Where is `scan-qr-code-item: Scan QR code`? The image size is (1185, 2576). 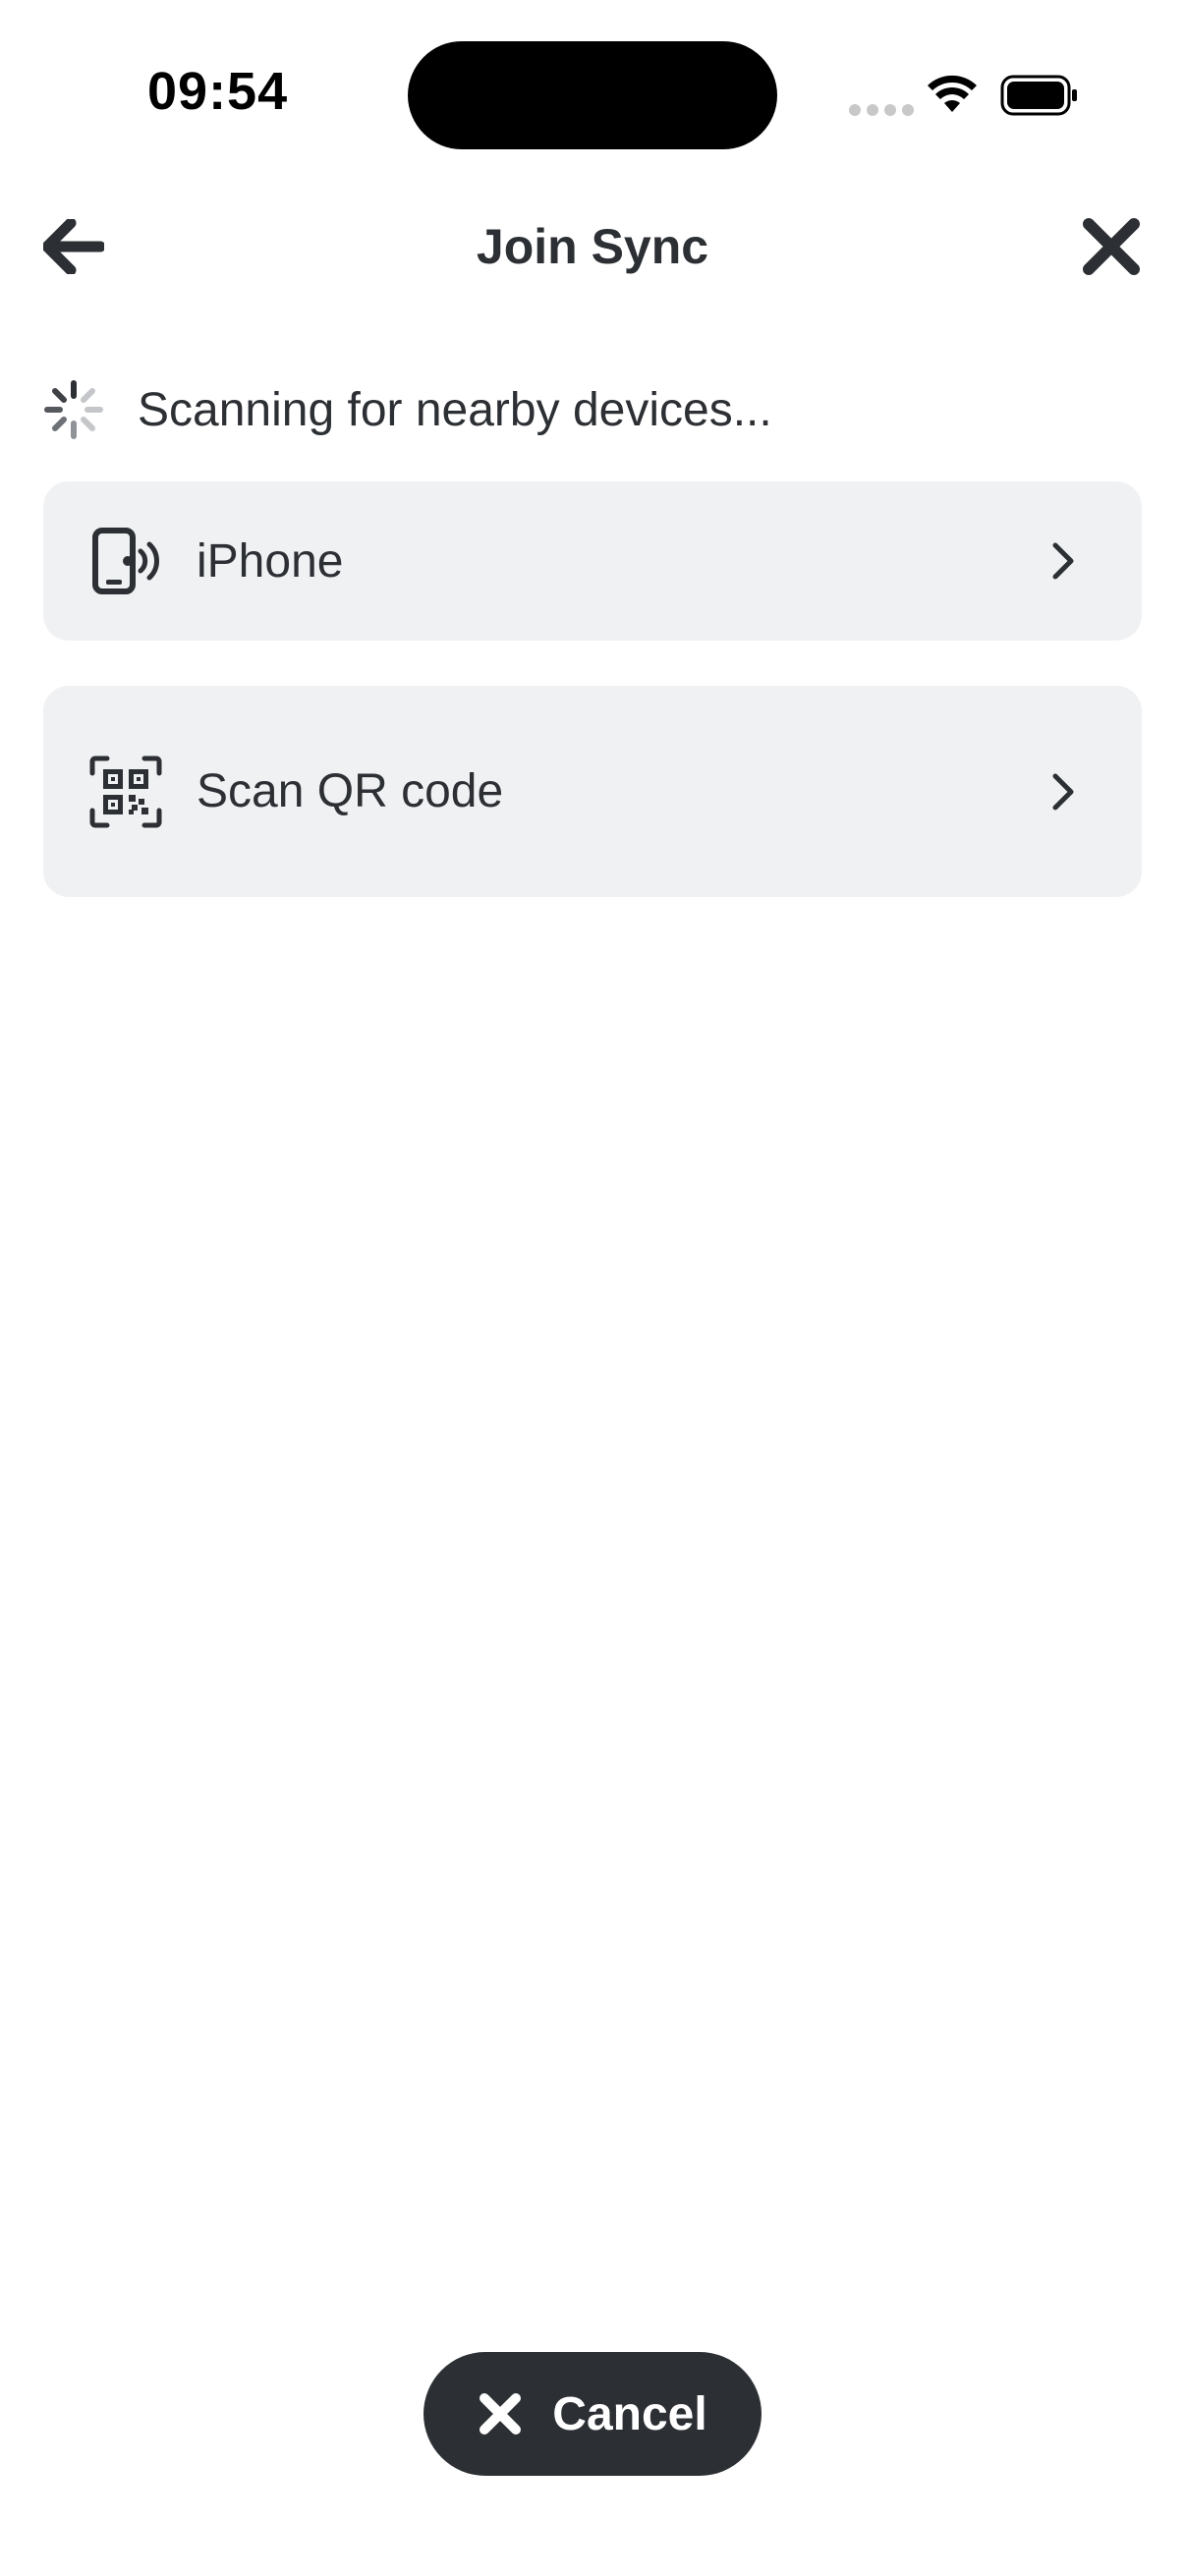 scan-qr-code-item: Scan QR code is located at coordinates (592, 791).